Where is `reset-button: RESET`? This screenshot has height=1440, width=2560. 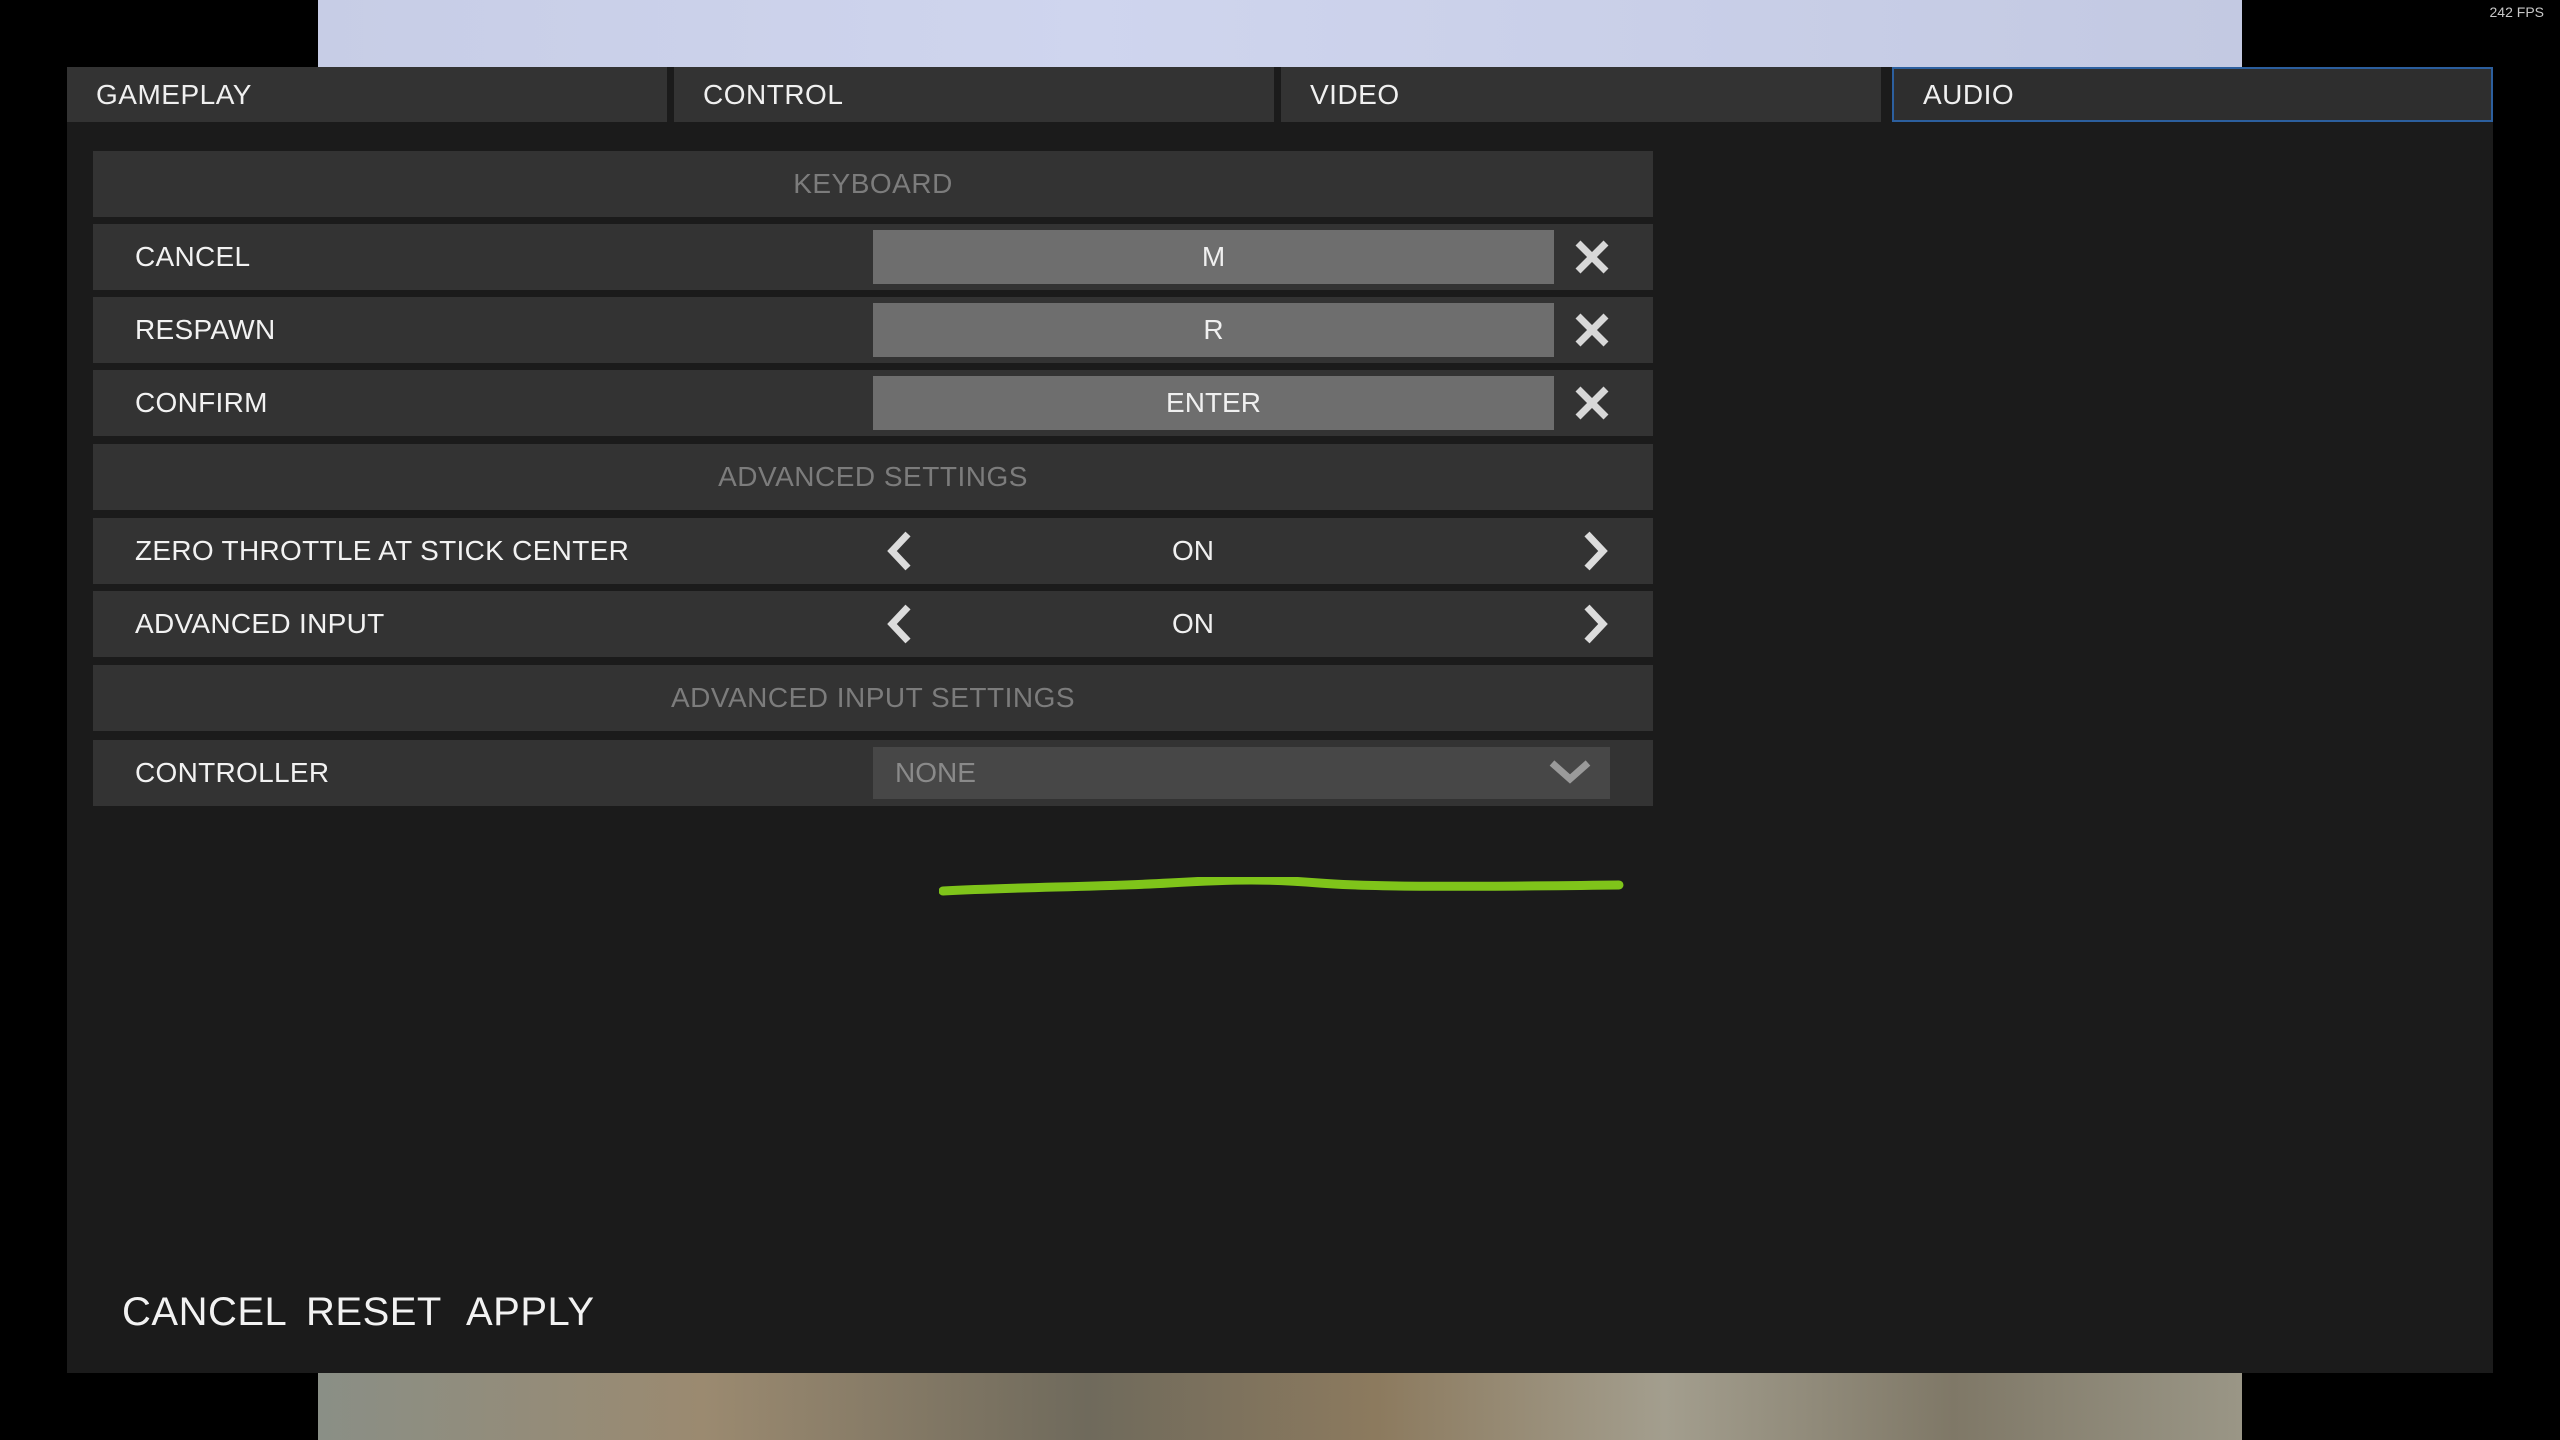
reset-button: RESET is located at coordinates (374, 1312).